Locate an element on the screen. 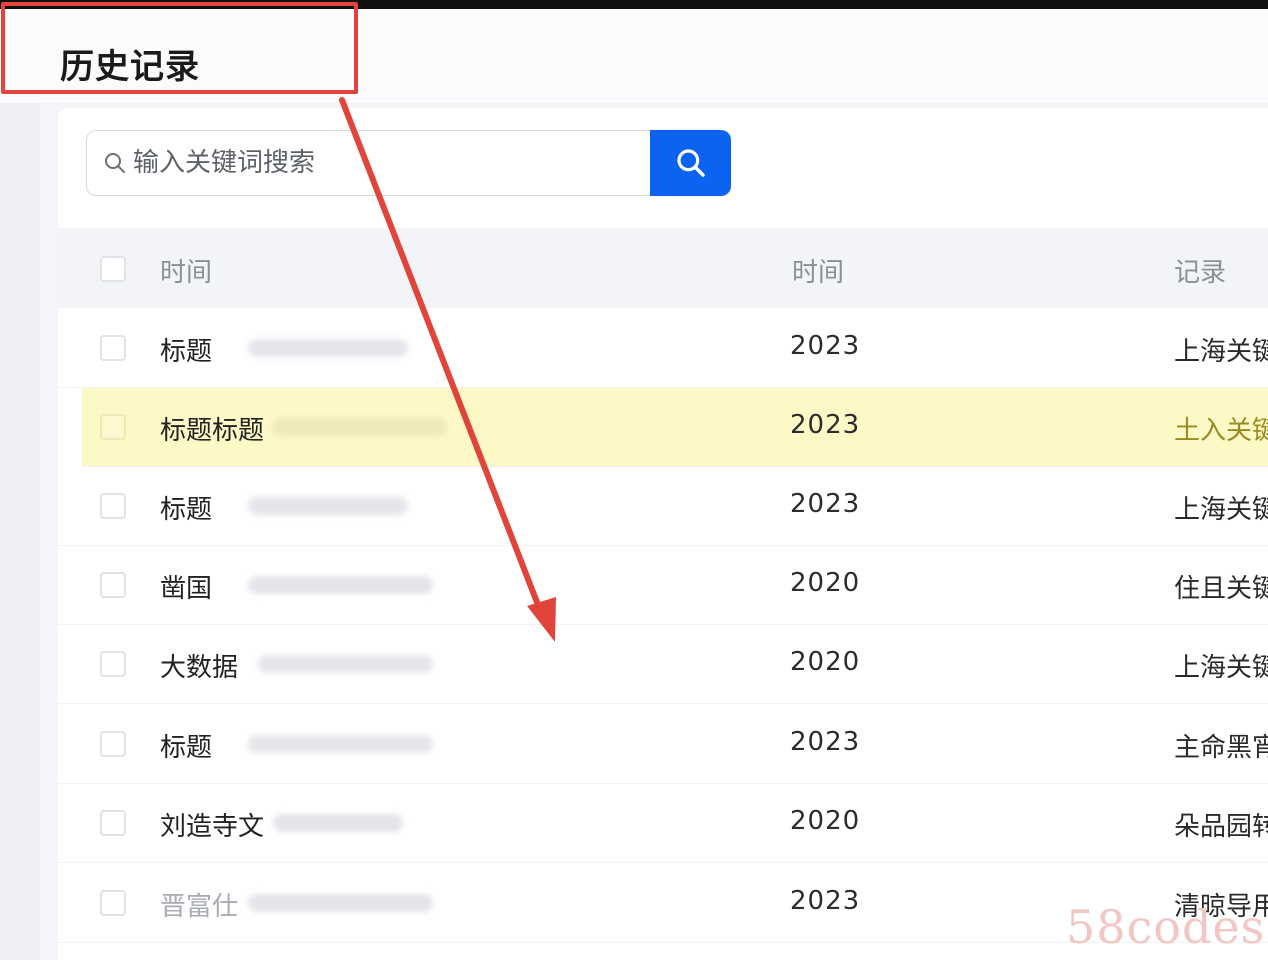 Image resolution: width=1268 pixels, height=960 pixels. search-input is located at coordinates (383, 163).